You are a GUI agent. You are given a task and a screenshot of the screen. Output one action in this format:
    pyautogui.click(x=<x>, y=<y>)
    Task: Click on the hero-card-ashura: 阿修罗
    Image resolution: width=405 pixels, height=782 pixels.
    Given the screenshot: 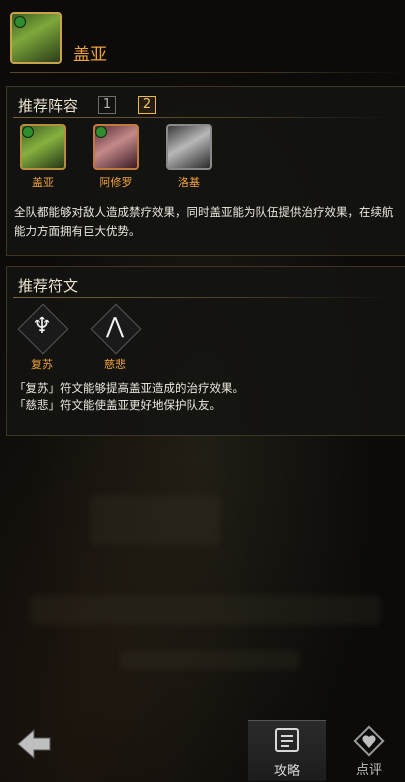 What is the action you would take?
    pyautogui.click(x=116, y=157)
    